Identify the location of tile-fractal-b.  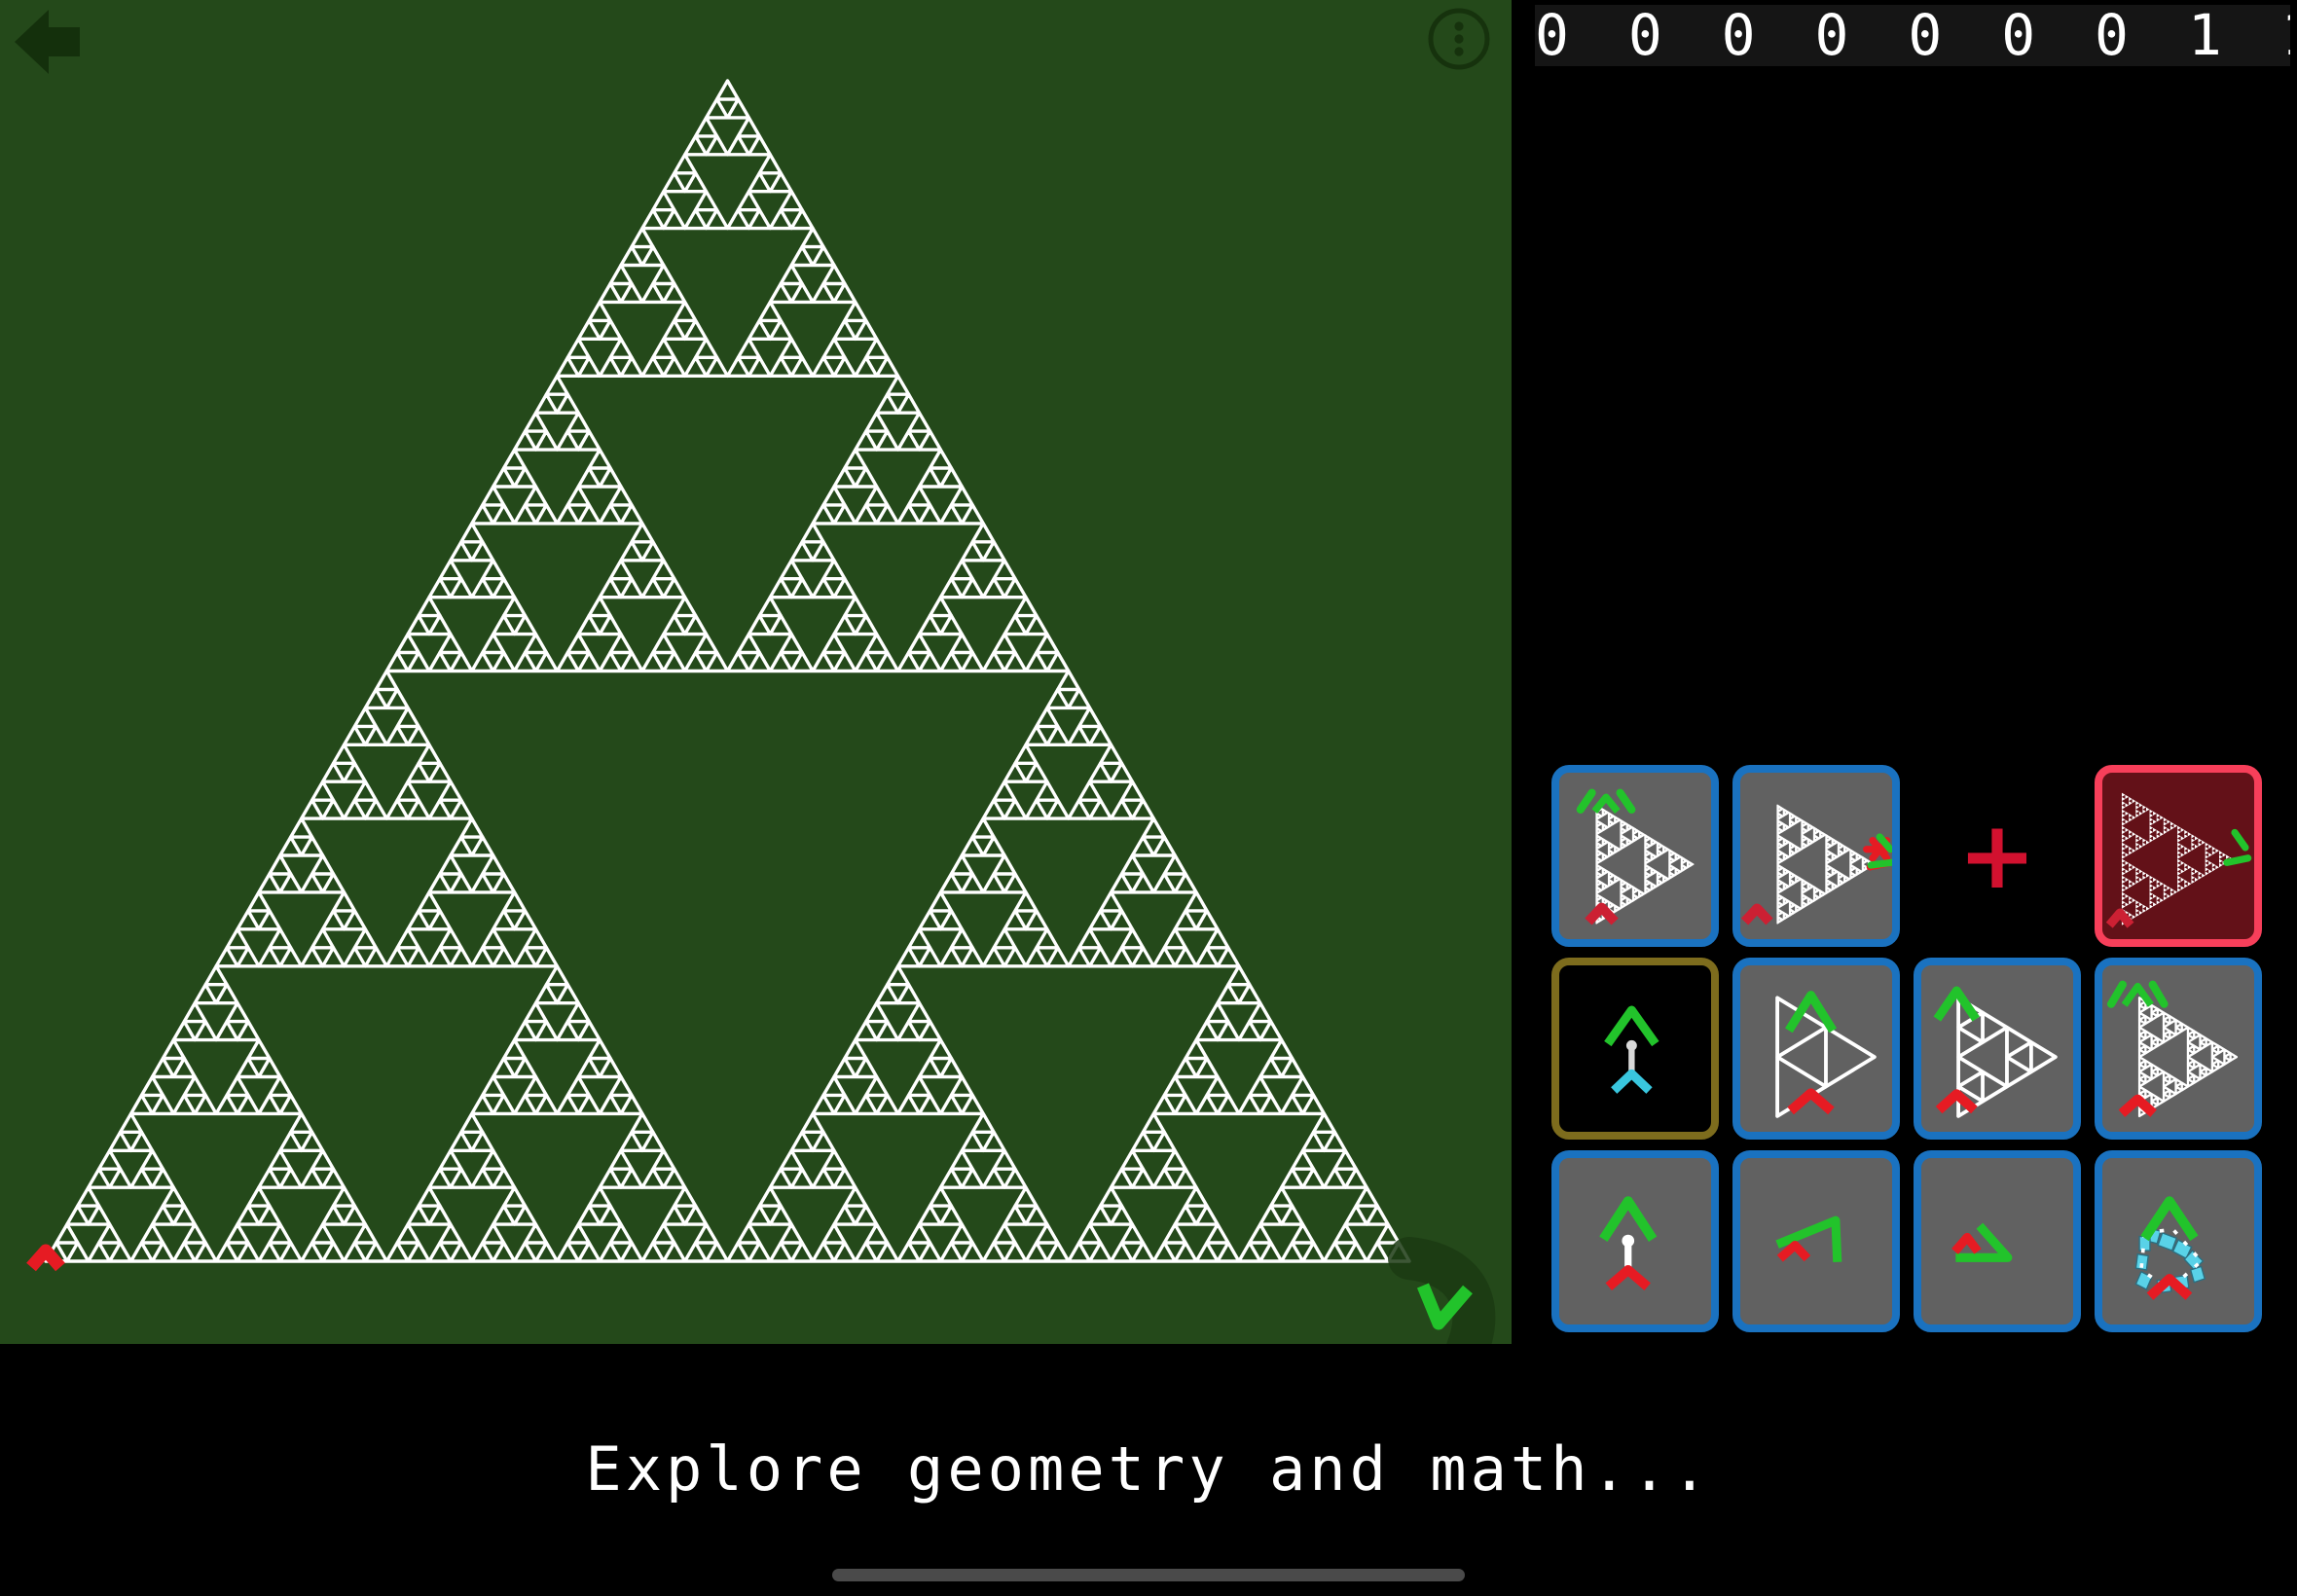
(1816, 856).